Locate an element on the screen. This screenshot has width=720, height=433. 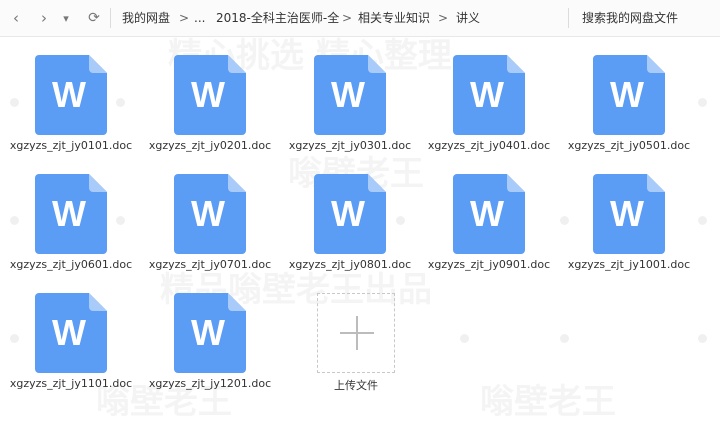
file-item: Wxgzyzs_zjt_jy1001.doc is located at coordinates (629, 214).